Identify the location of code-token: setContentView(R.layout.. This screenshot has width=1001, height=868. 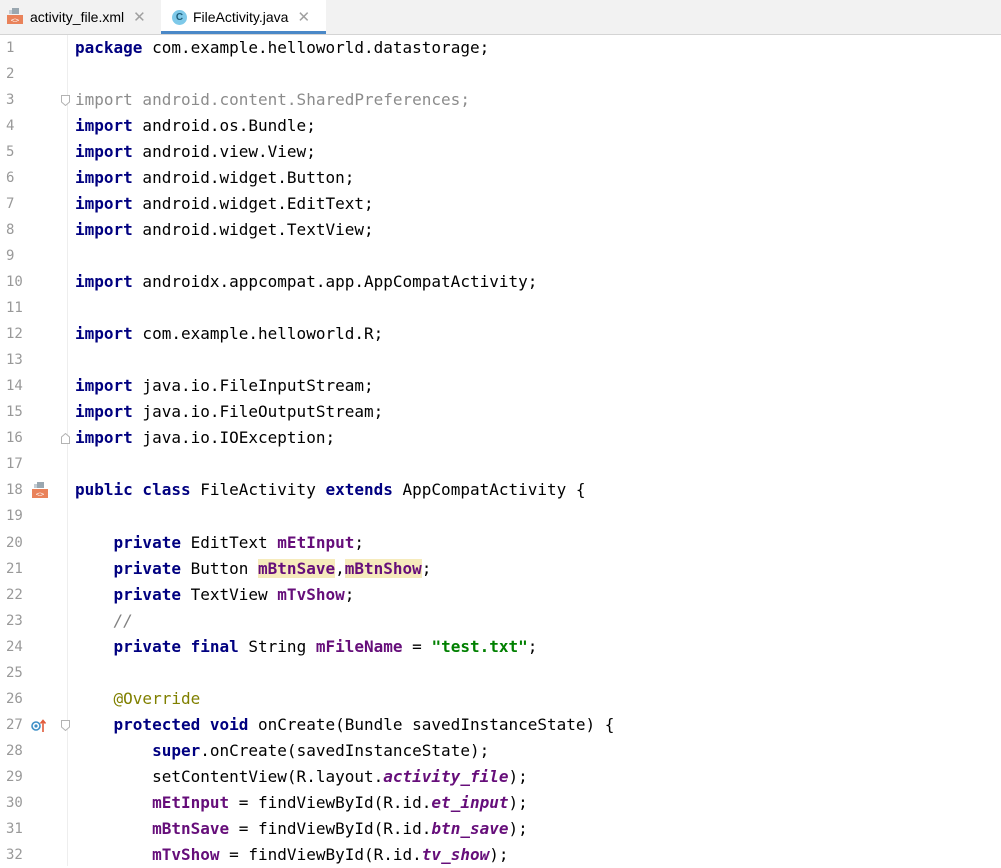
(229, 776).